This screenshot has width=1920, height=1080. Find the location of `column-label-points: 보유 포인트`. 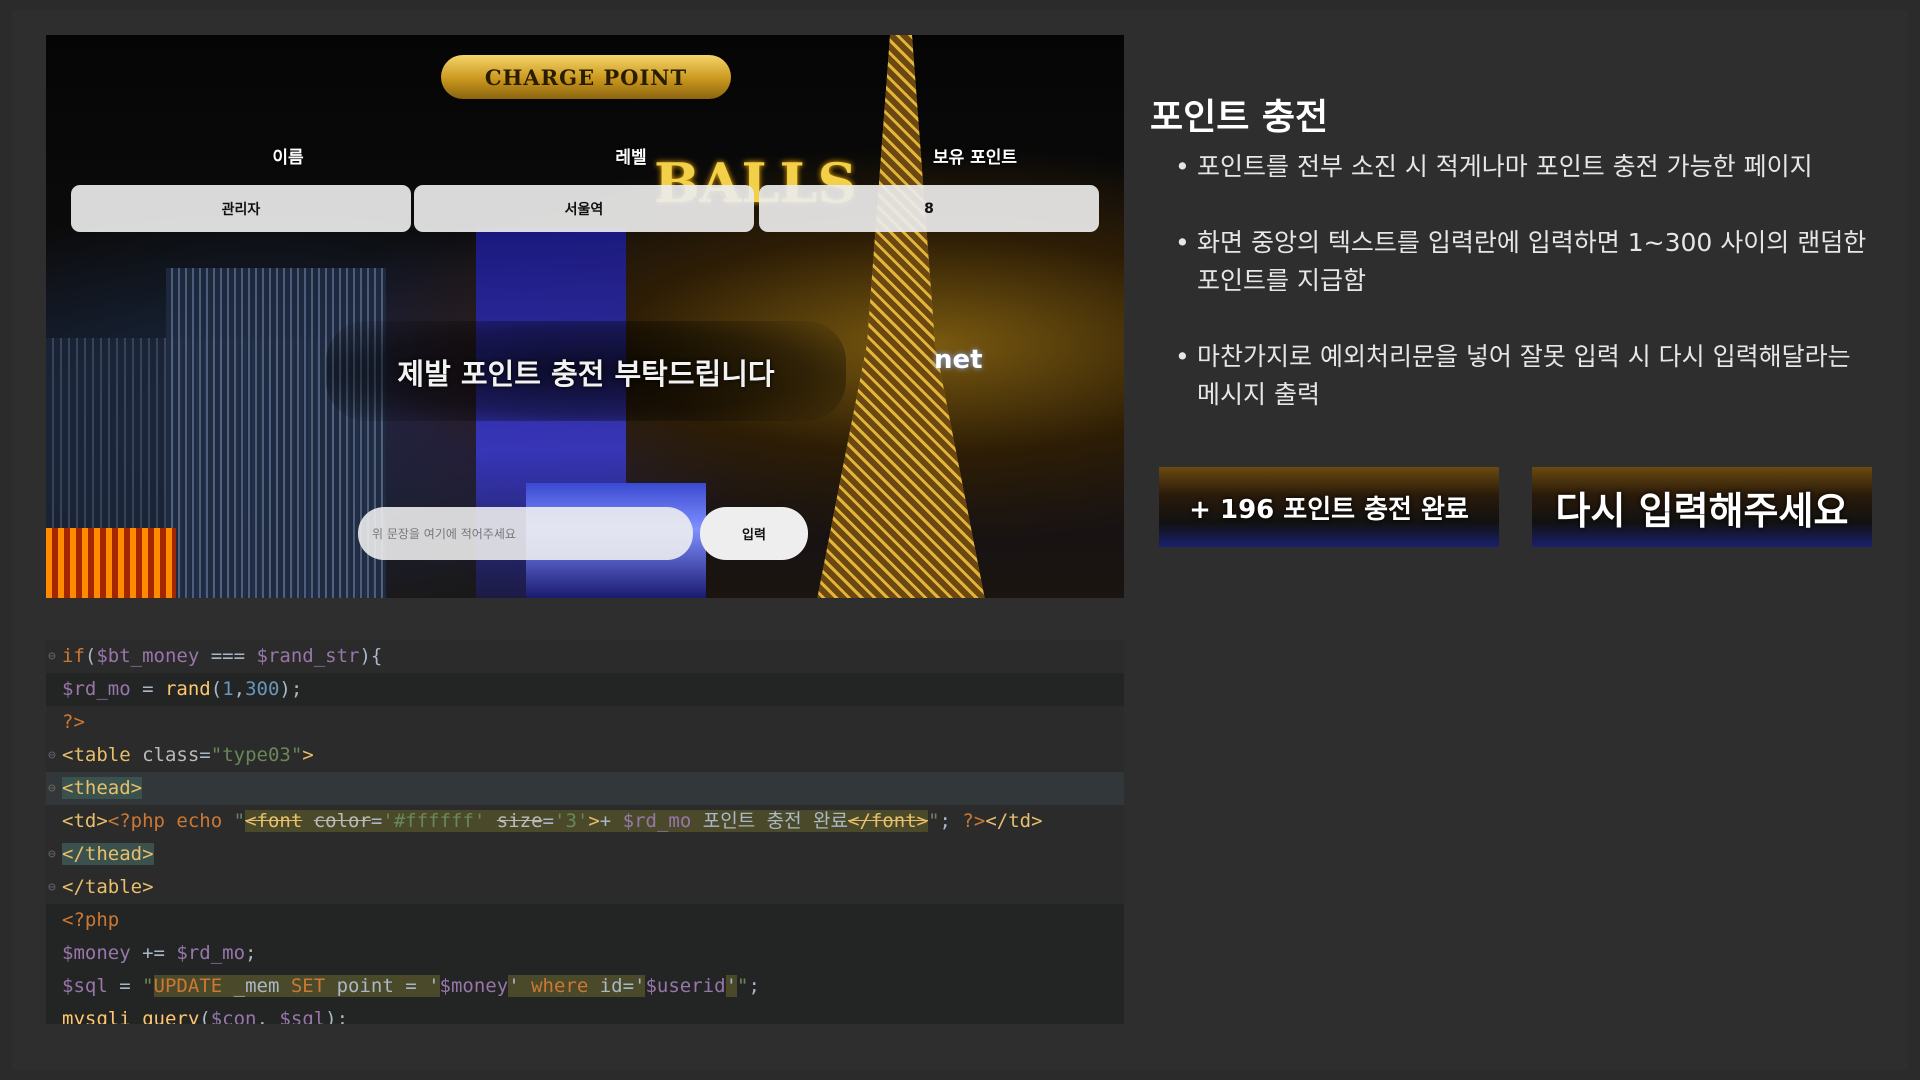

column-label-points: 보유 포인트 is located at coordinates (975, 158).